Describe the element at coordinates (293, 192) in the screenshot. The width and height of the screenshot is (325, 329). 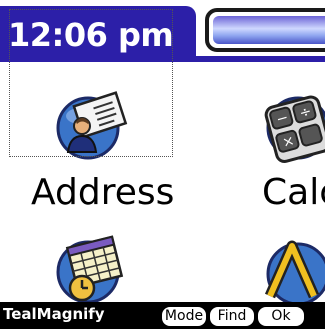
I see `calc-app-label: Calc` at that location.